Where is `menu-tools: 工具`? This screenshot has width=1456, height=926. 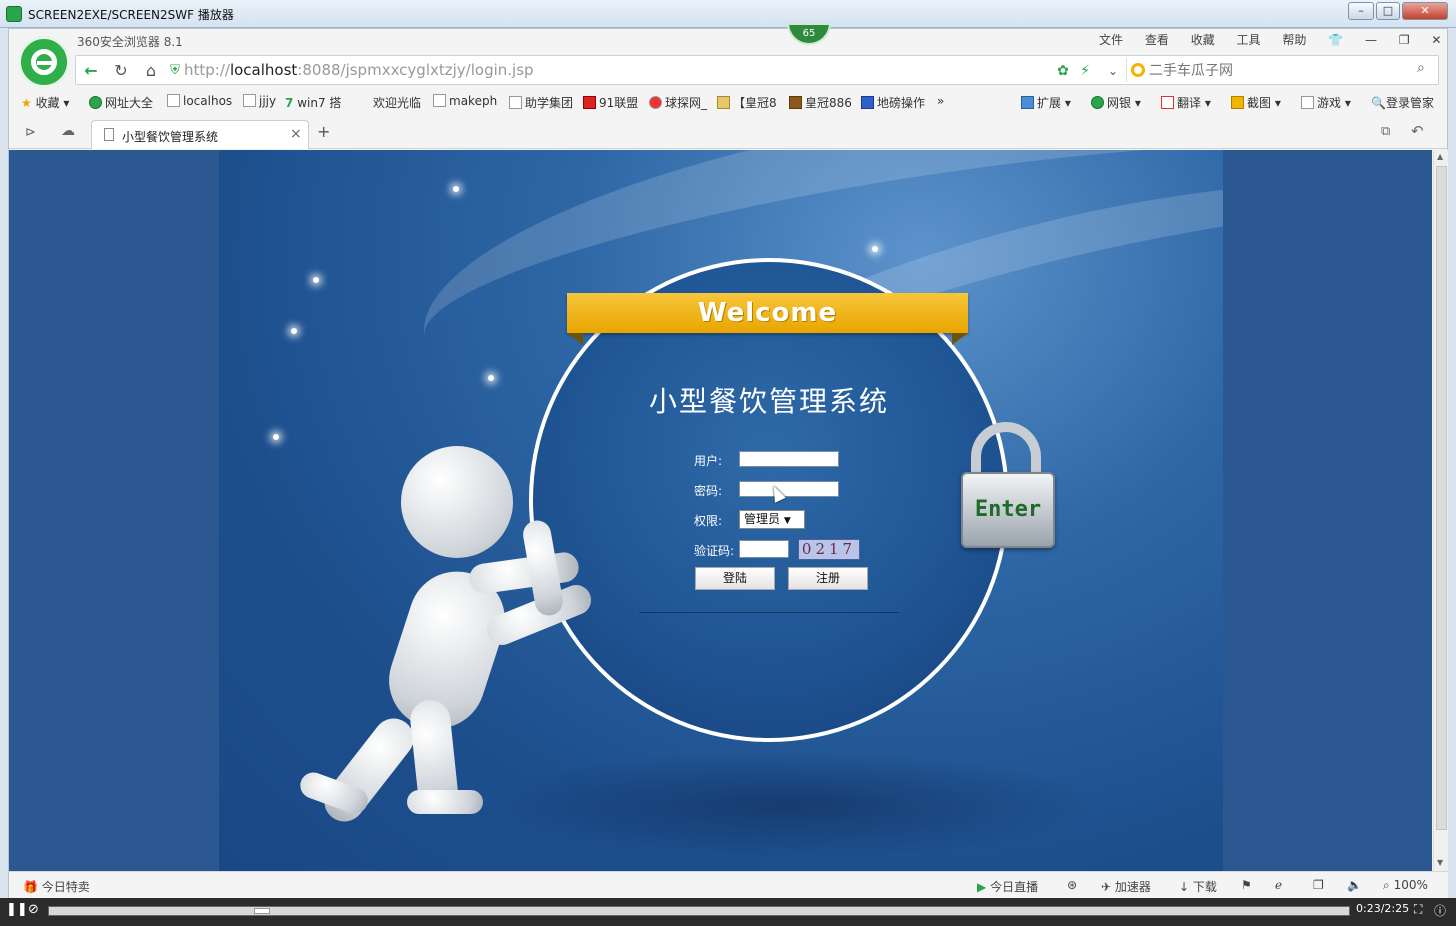 menu-tools: 工具 is located at coordinates (1249, 39).